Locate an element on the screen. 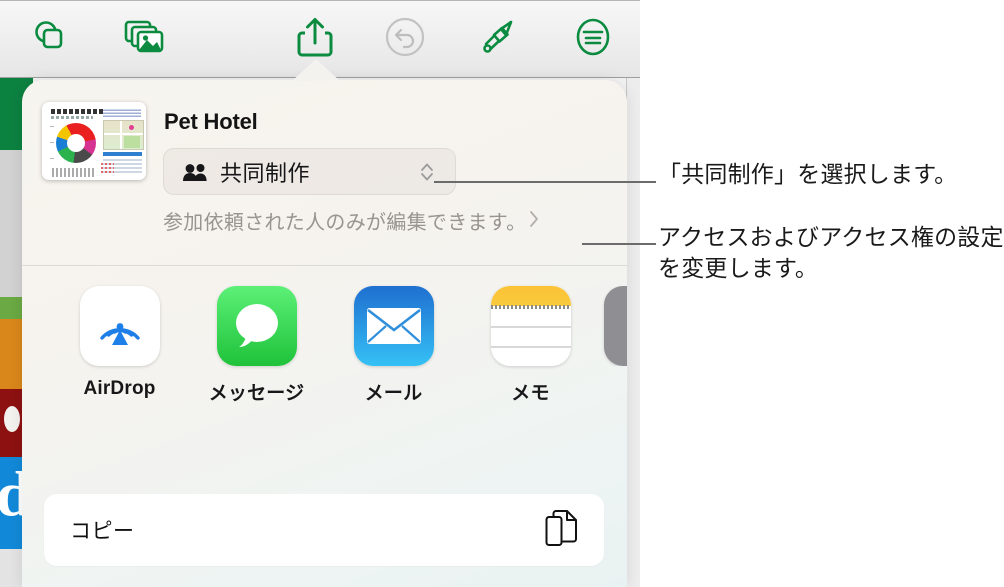  share-target-mail: メール is located at coordinates (393, 345).